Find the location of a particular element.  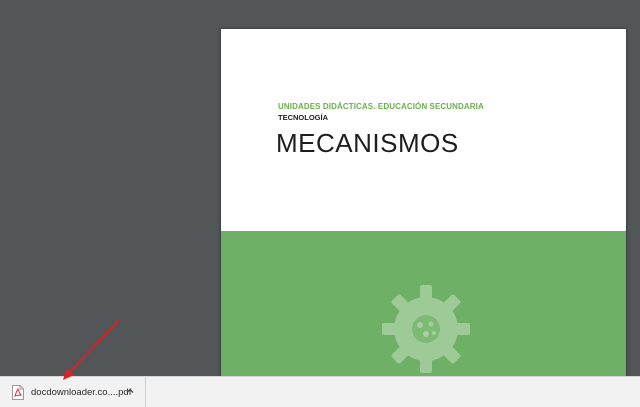

download-bar: docdownloader.co....pdf is located at coordinates (320, 391).